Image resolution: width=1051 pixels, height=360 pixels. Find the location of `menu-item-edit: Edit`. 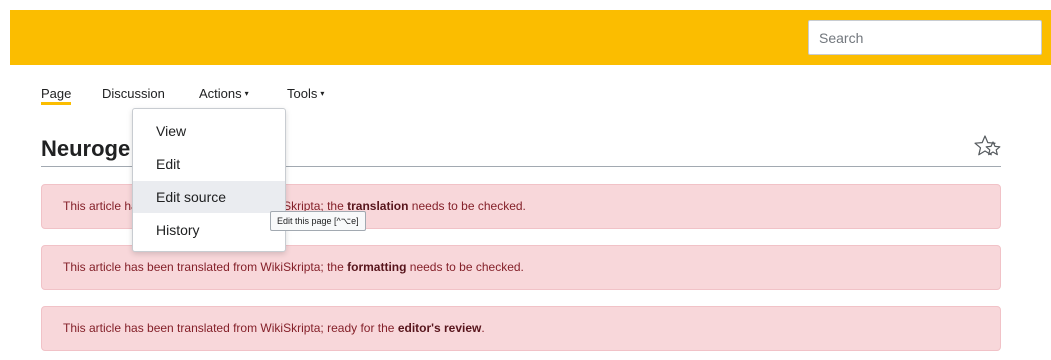

menu-item-edit: Edit is located at coordinates (209, 164).